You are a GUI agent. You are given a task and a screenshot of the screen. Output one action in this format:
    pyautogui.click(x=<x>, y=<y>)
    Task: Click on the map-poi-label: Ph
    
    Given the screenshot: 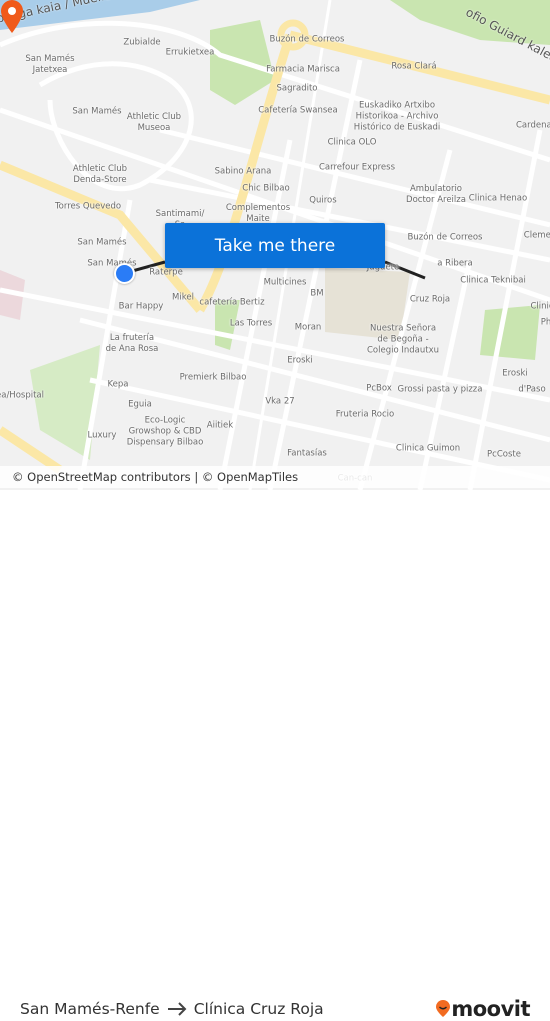 What is the action you would take?
    pyautogui.click(x=545, y=322)
    